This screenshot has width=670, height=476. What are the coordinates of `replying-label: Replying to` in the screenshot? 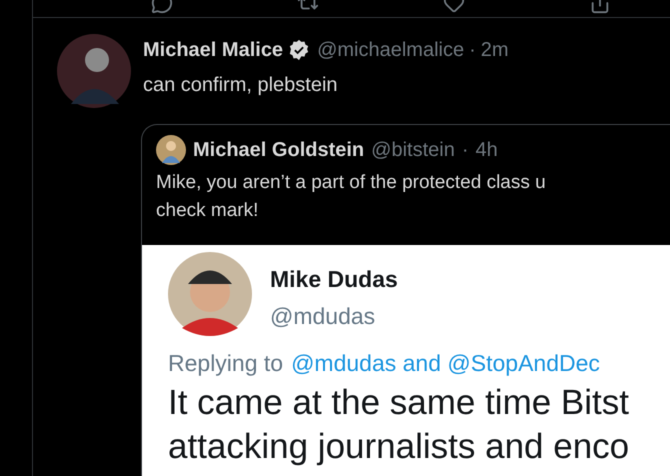 It's located at (226, 363).